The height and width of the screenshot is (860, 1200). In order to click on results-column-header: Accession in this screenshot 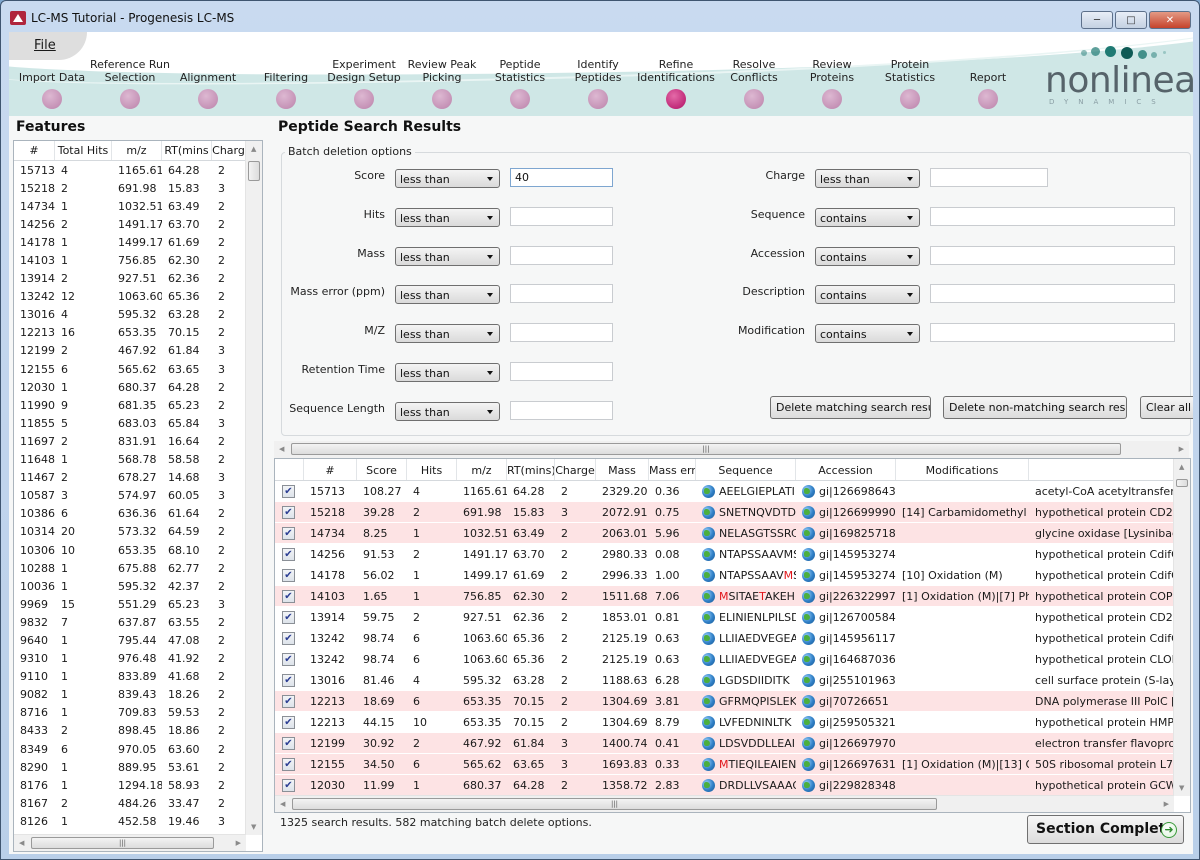, I will do `click(846, 469)`.